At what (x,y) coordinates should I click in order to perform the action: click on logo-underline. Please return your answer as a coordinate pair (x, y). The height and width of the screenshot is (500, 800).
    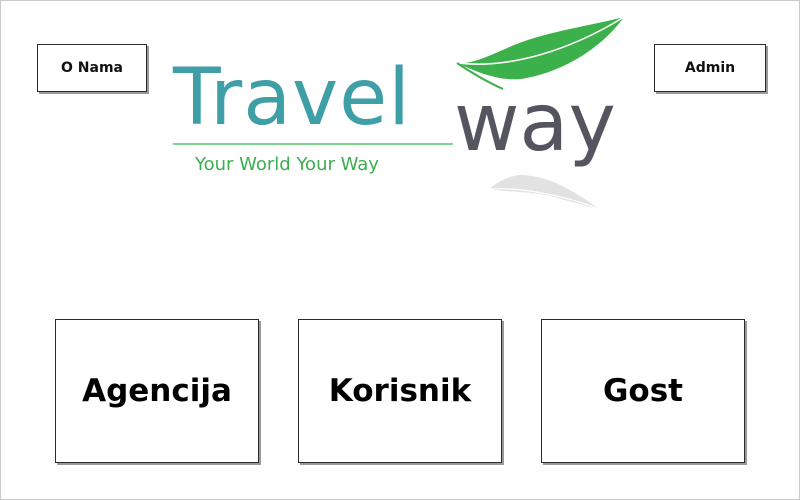
    Looking at the image, I should click on (313, 144).